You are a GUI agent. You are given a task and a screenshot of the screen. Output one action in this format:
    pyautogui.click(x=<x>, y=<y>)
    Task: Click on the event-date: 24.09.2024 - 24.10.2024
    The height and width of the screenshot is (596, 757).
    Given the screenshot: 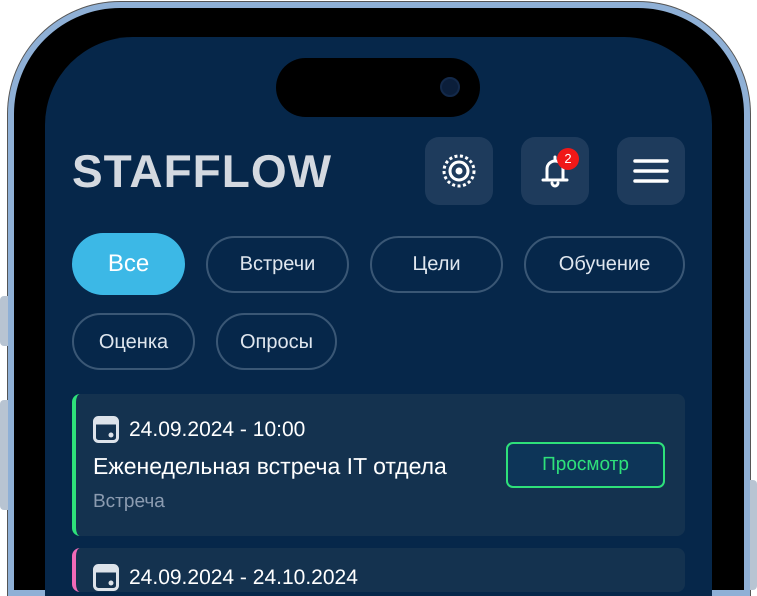 What is the action you would take?
    pyautogui.click(x=243, y=578)
    